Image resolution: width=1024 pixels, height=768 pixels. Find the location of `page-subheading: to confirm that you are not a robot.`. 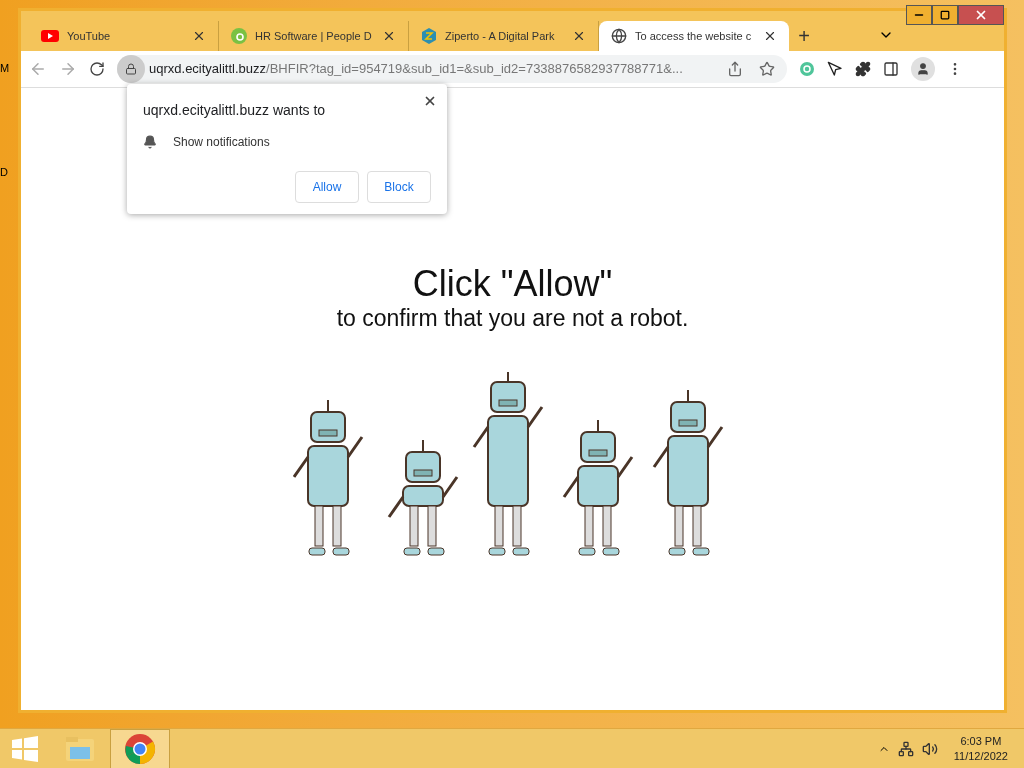

page-subheading: to confirm that you are not a robot. is located at coordinates (512, 318).